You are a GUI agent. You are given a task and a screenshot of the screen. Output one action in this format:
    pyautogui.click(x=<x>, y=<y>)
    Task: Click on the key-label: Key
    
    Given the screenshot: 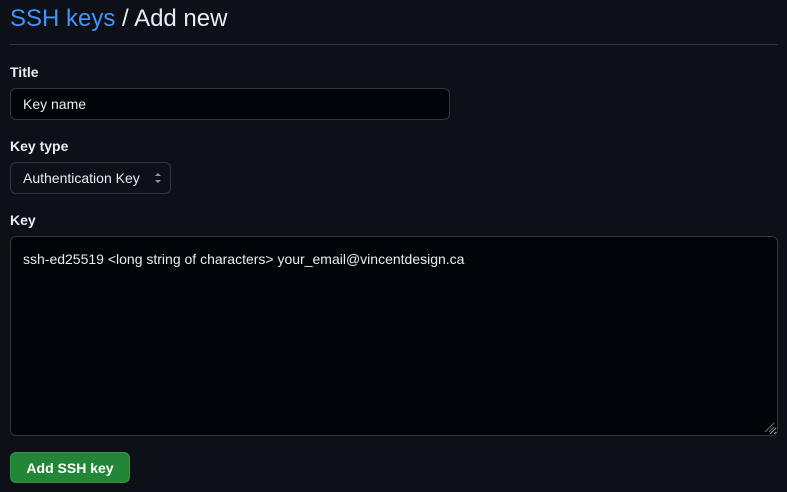 What is the action you would take?
    pyautogui.click(x=23, y=220)
    